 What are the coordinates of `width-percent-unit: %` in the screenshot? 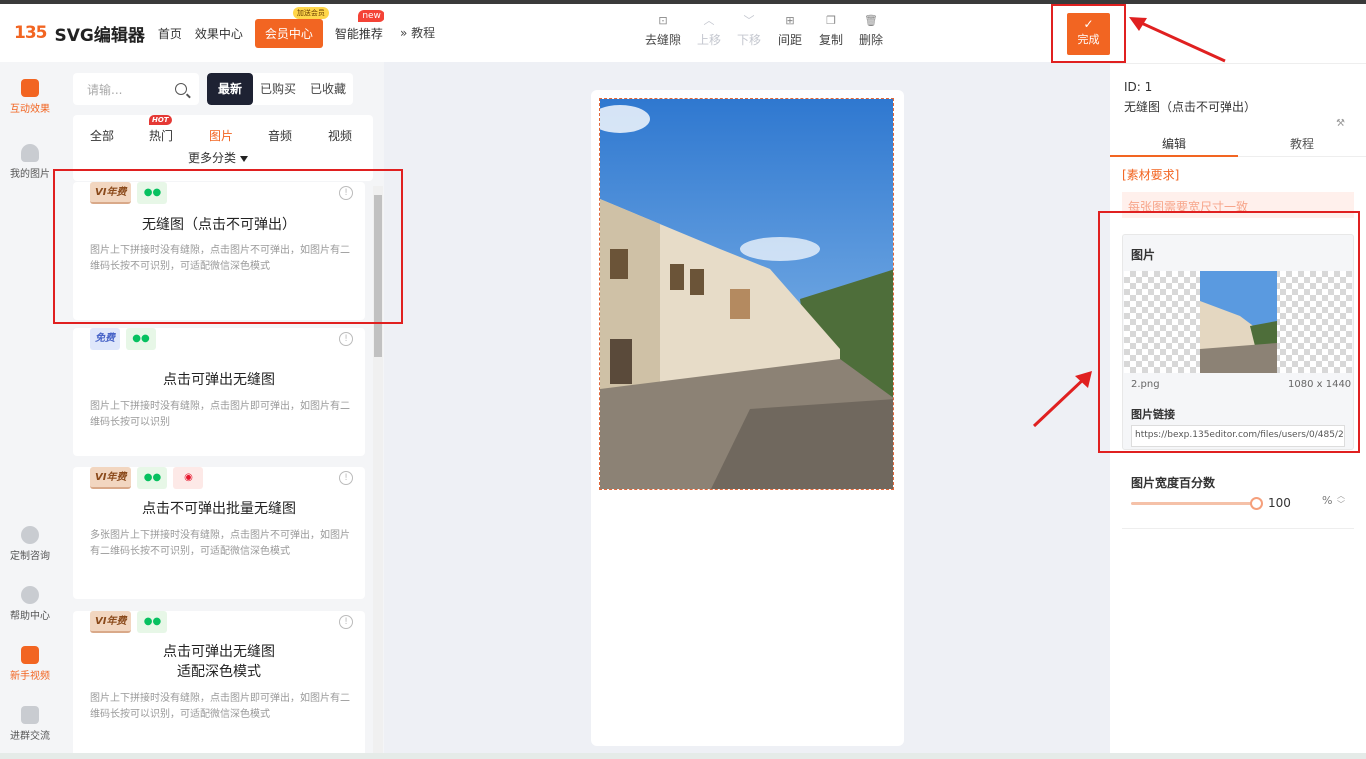 It's located at (1327, 500).